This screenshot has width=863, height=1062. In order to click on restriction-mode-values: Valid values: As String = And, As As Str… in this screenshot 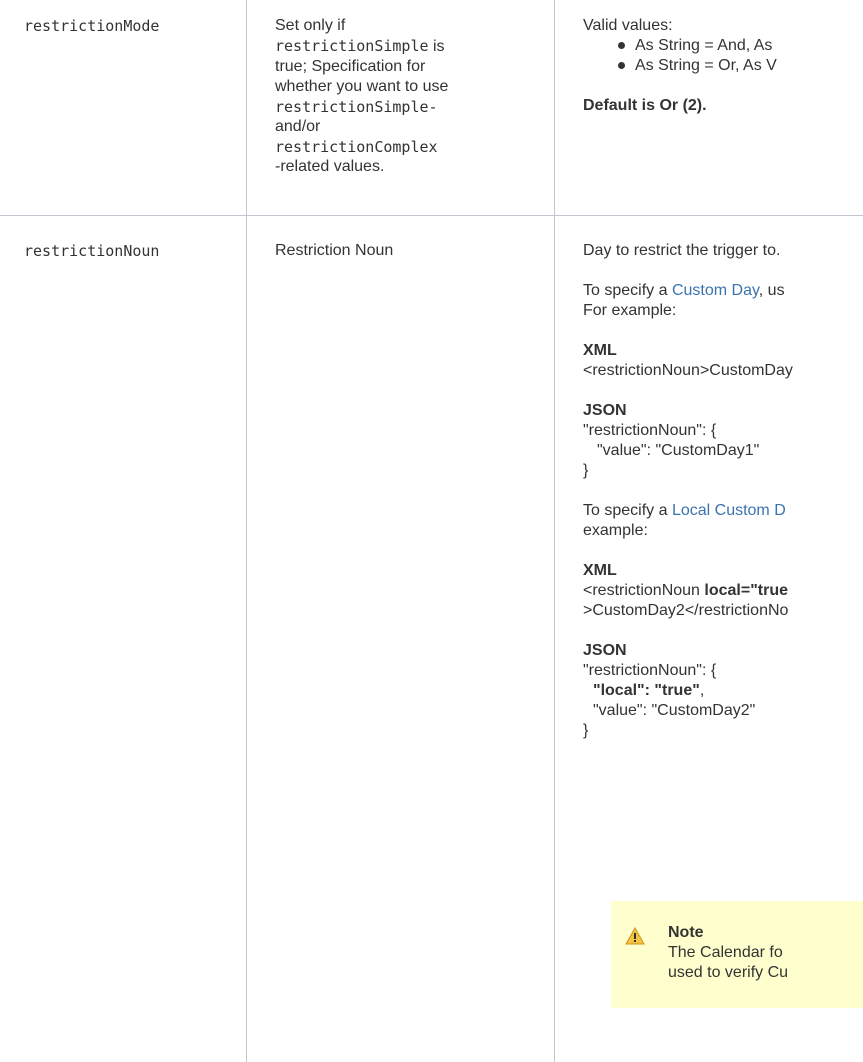, I will do `click(723, 66)`.